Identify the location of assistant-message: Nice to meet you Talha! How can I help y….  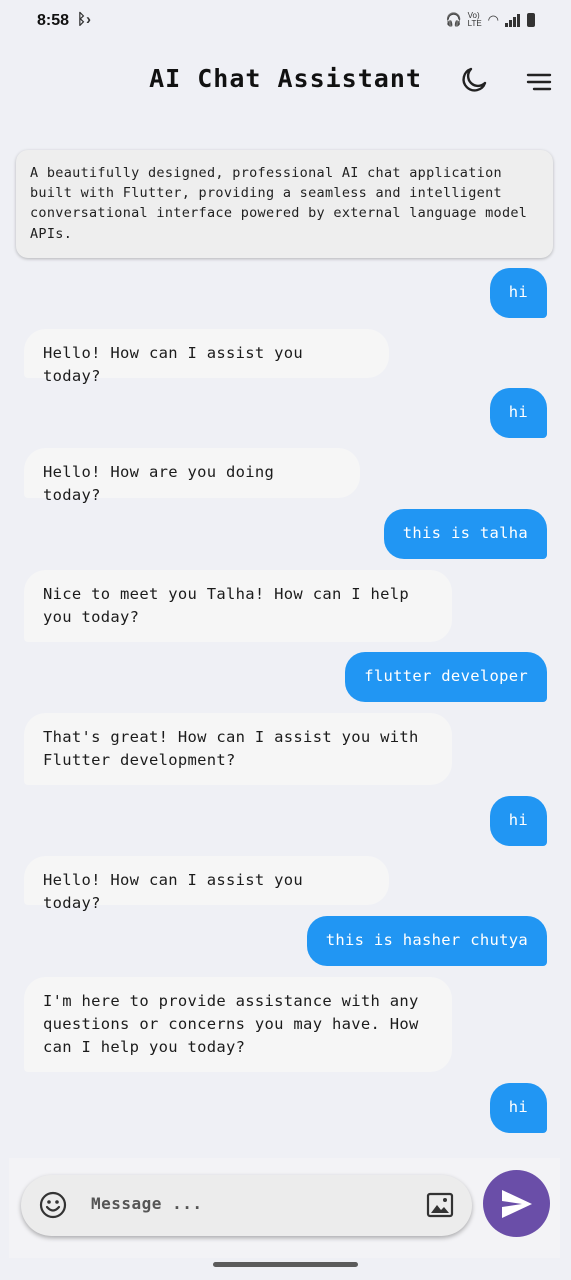
(238, 606).